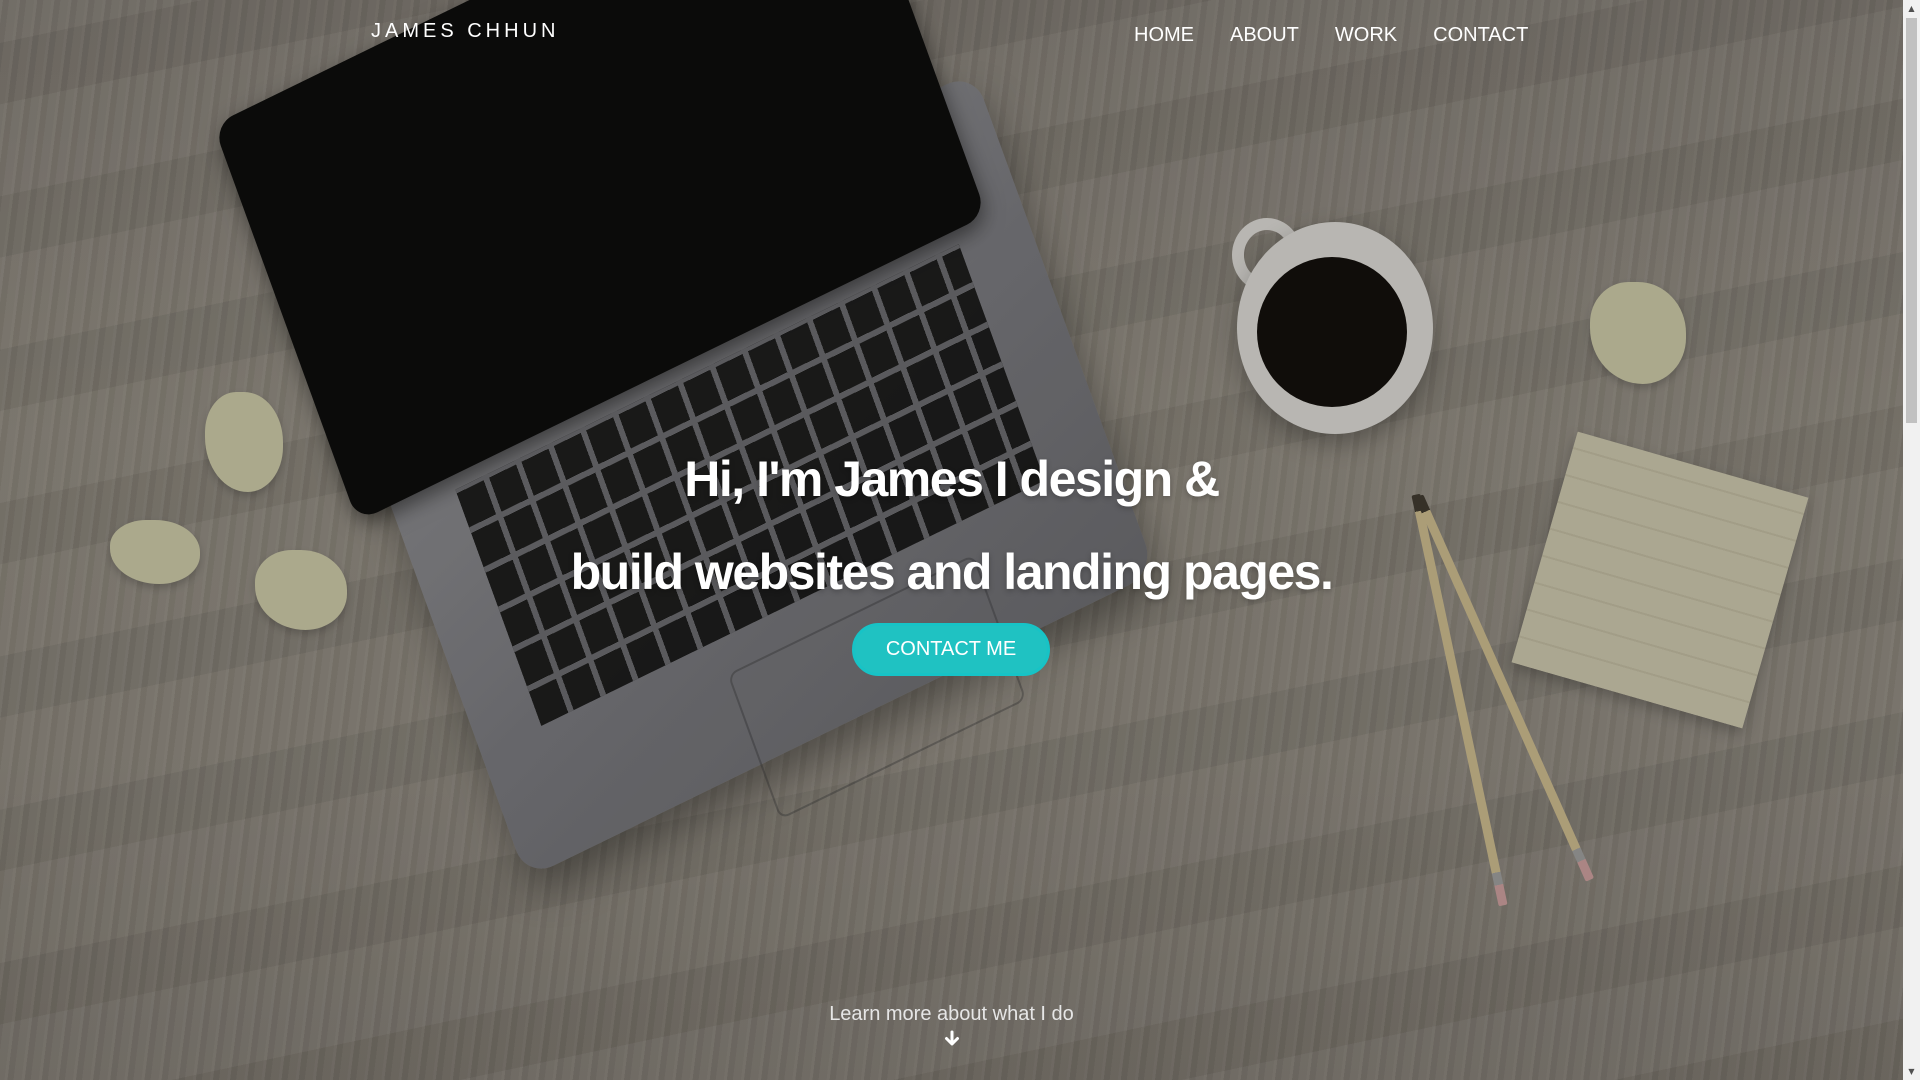 The height and width of the screenshot is (1080, 1920). Describe the element at coordinates (1911, 220) in the screenshot. I see `scrollbar-thumb` at that location.